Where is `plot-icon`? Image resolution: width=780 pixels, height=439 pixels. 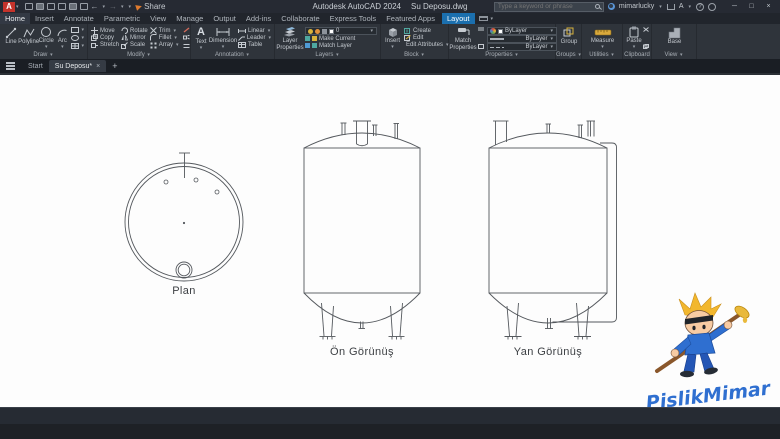
plot-icon is located at coordinates (72, 6).